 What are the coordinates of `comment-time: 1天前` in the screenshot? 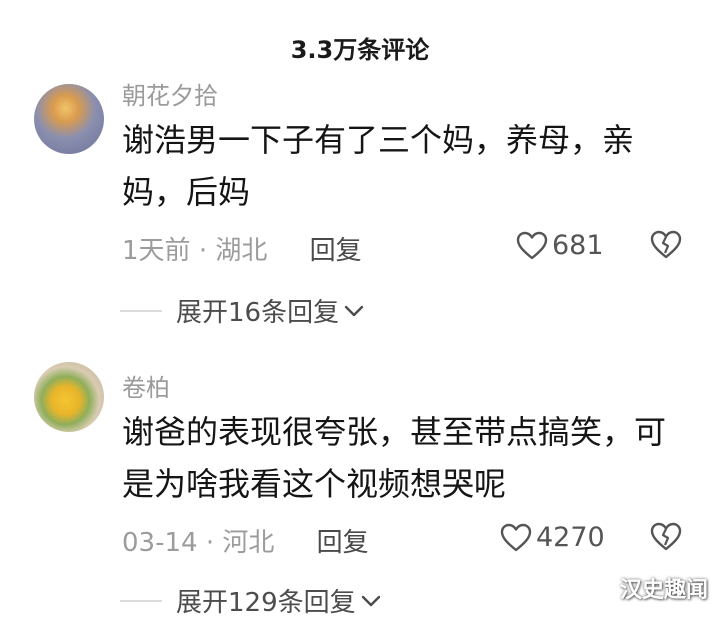 It's located at (156, 251).